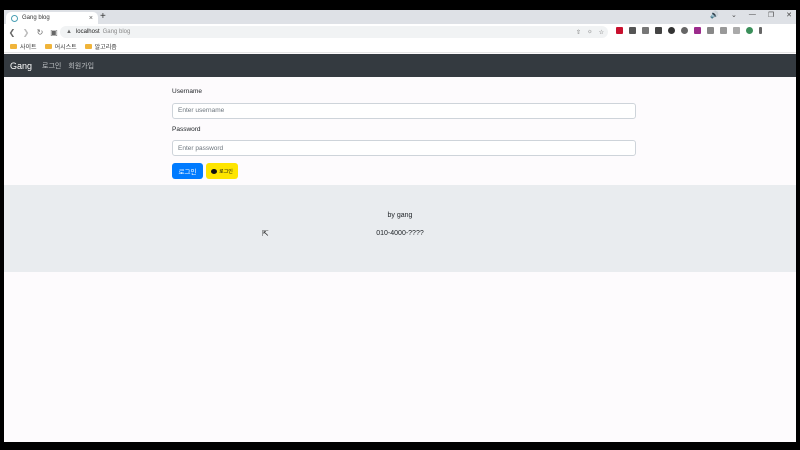  Describe the element at coordinates (54, 32) in the screenshot. I see `home-icon: ▣` at that location.